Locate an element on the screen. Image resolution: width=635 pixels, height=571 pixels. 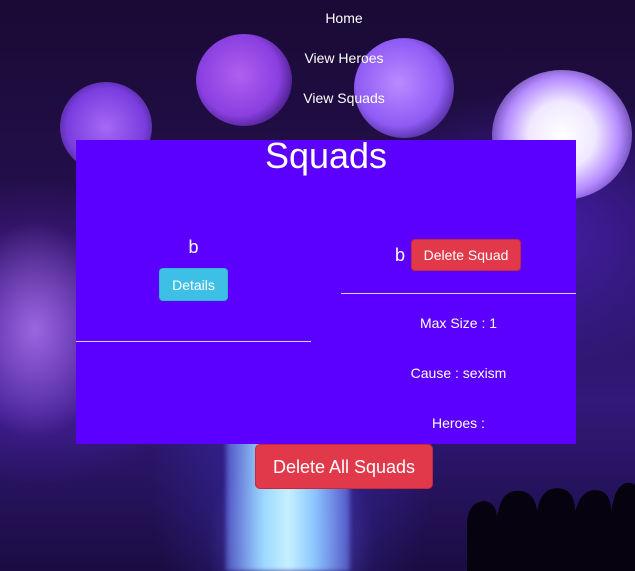
squad-max-size: Max Size : 1 is located at coordinates (458, 323).